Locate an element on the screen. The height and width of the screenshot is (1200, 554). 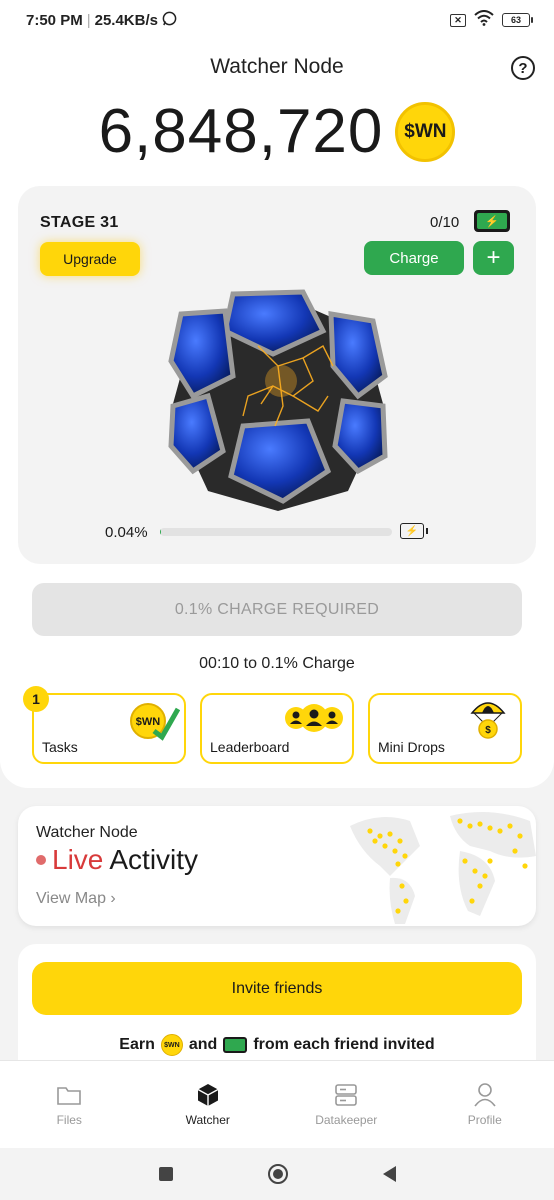
progress-bar is located at coordinates (276, 532).